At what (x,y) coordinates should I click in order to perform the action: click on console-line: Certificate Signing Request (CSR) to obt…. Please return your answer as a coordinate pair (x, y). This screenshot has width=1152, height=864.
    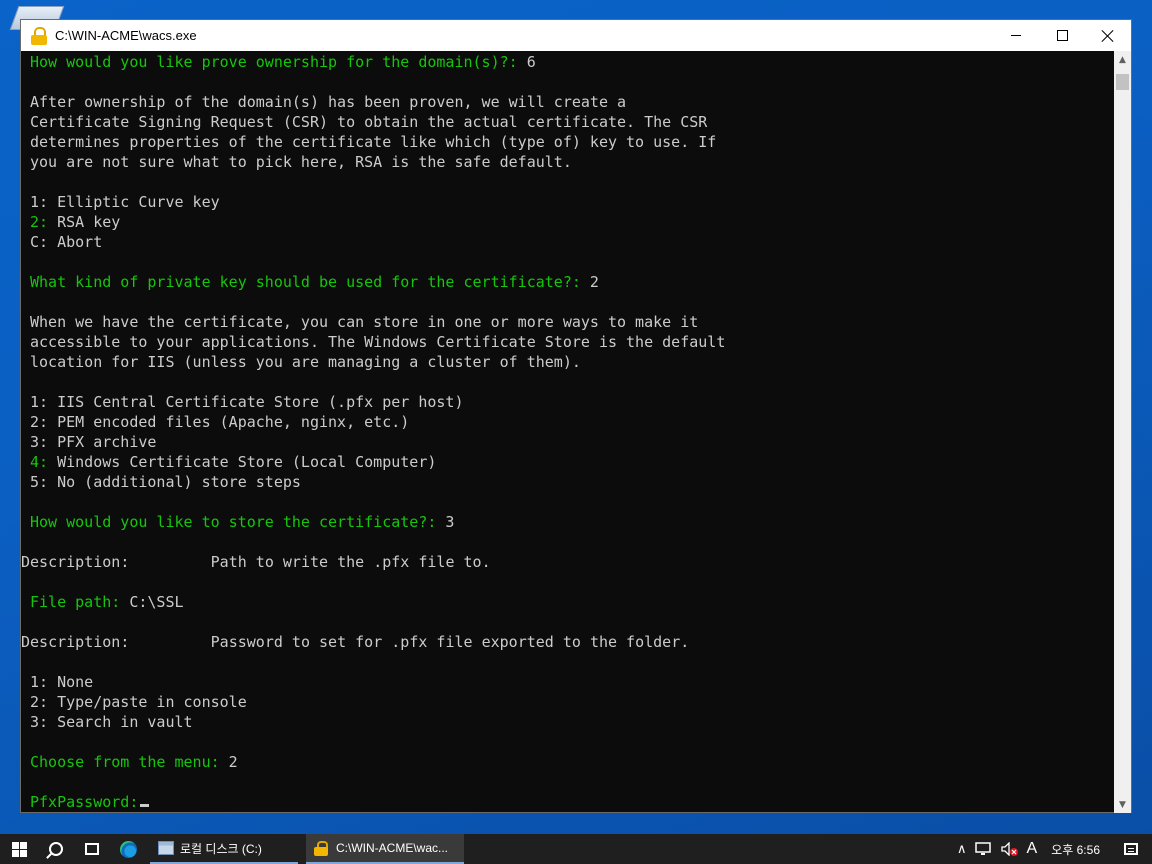
    Looking at the image, I should click on (369, 122).